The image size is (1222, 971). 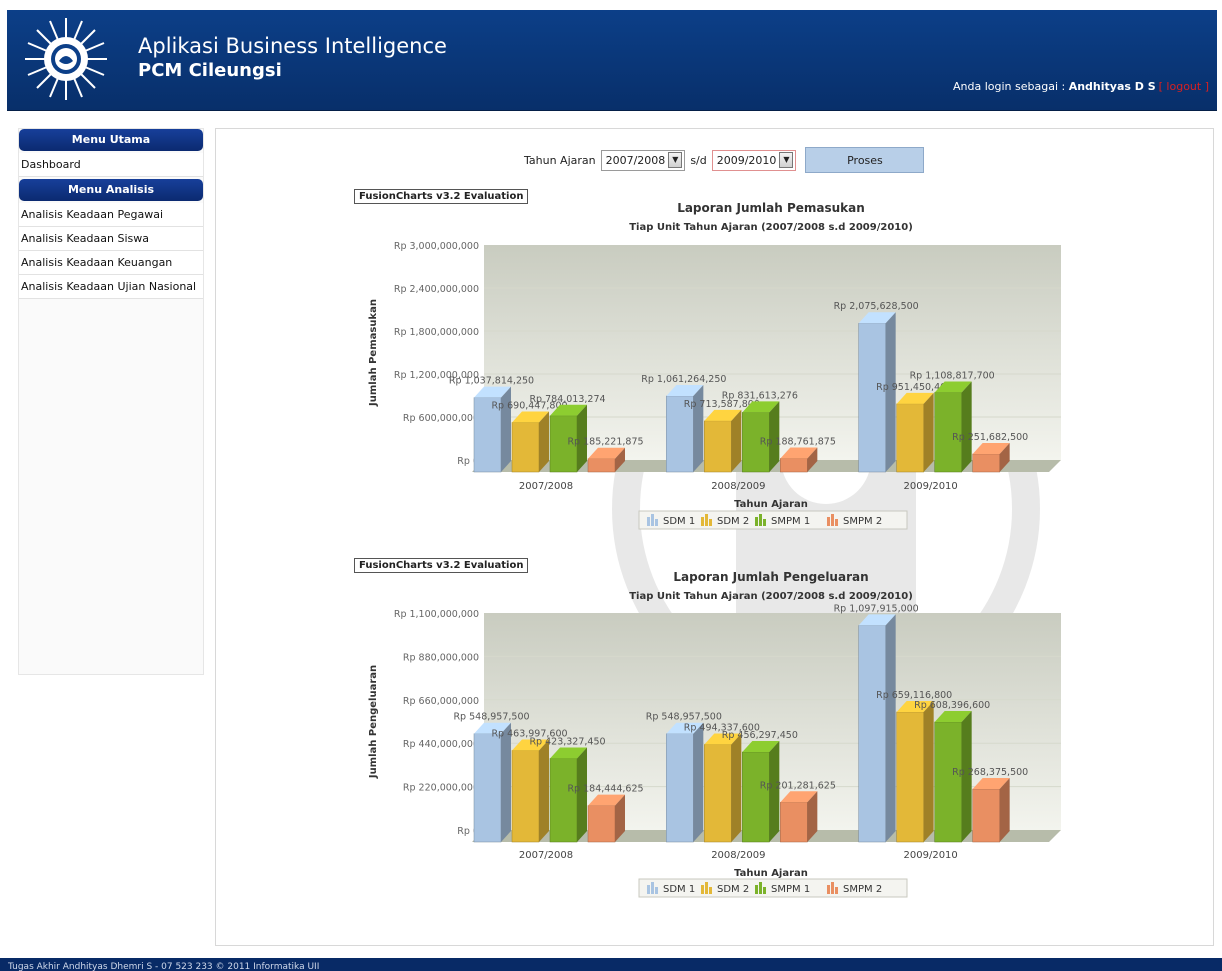 What do you see at coordinates (1184, 86) in the screenshot?
I see `logout-link: [ logout ]` at bounding box center [1184, 86].